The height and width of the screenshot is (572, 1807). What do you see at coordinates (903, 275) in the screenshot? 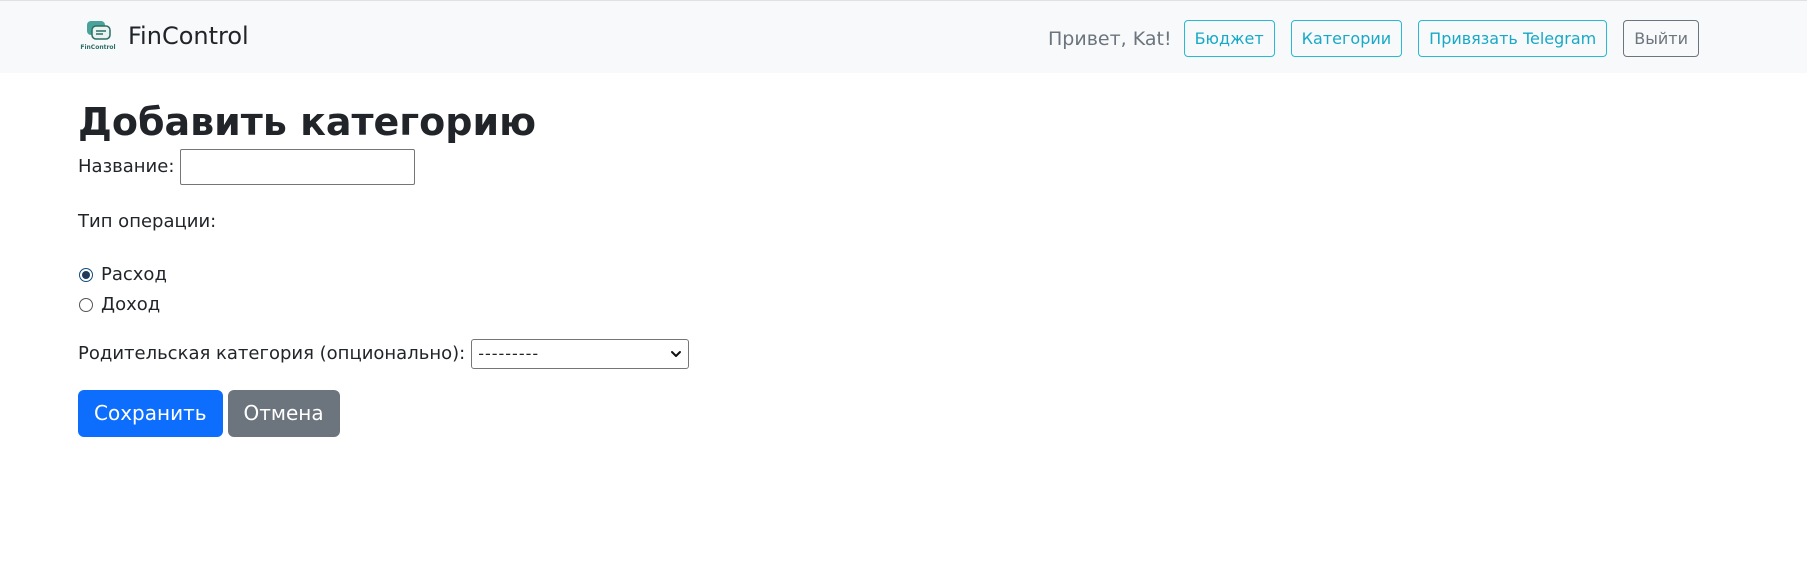
I see `radio-option-expense: Расход` at bounding box center [903, 275].